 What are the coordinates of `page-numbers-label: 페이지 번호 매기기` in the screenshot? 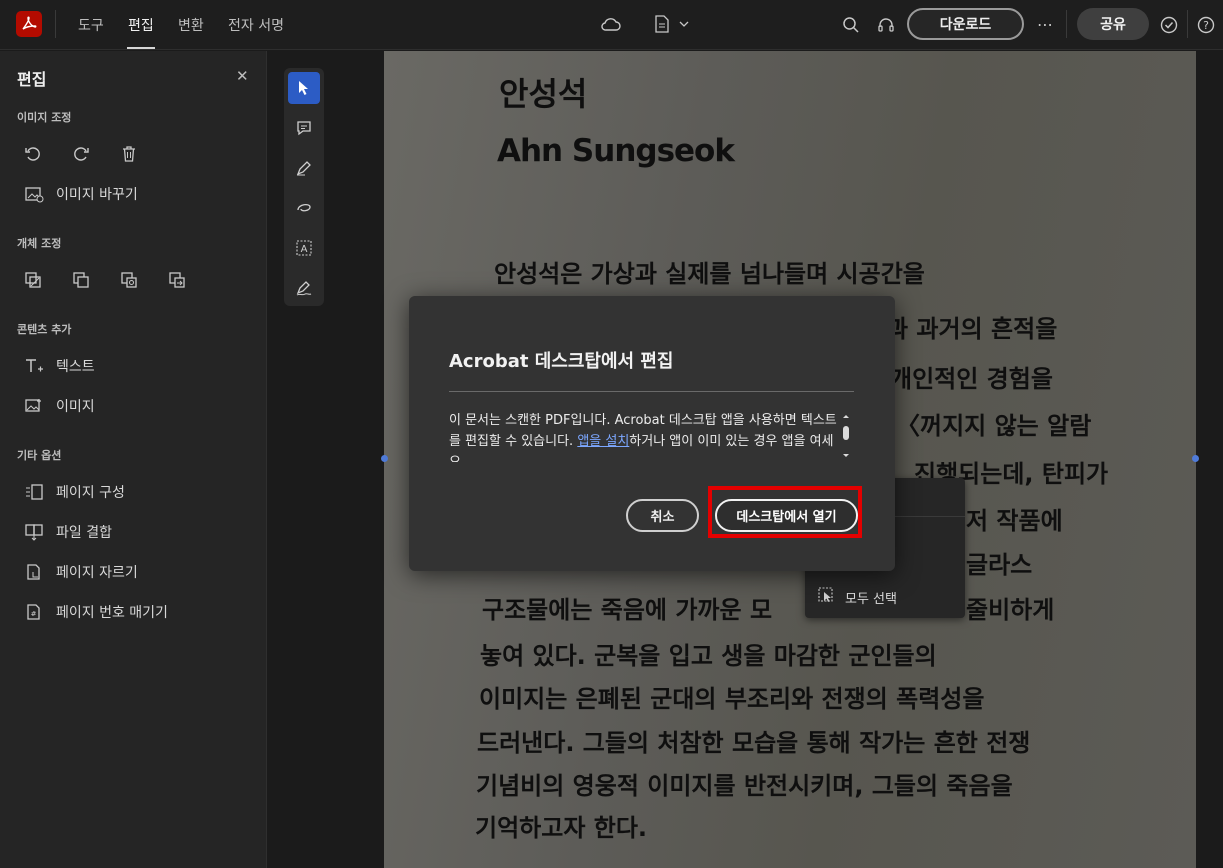 It's located at (112, 613).